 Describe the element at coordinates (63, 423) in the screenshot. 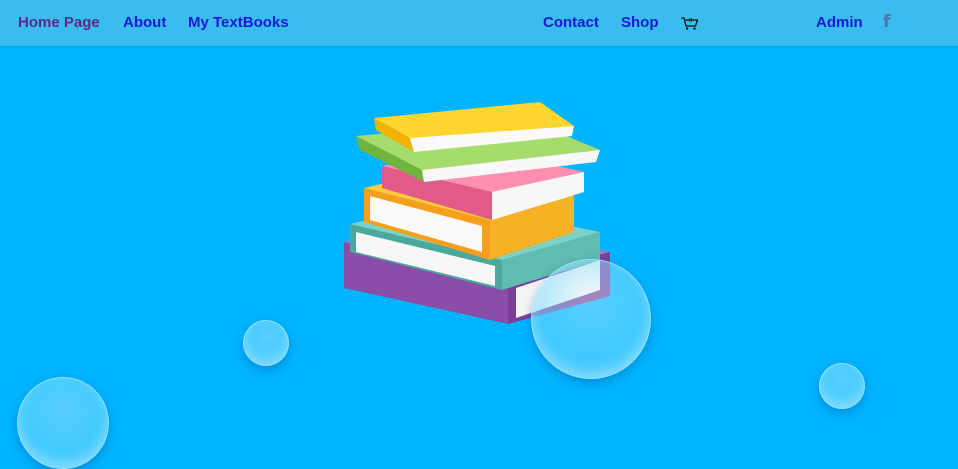

I see `bubble-bottom-left` at that location.